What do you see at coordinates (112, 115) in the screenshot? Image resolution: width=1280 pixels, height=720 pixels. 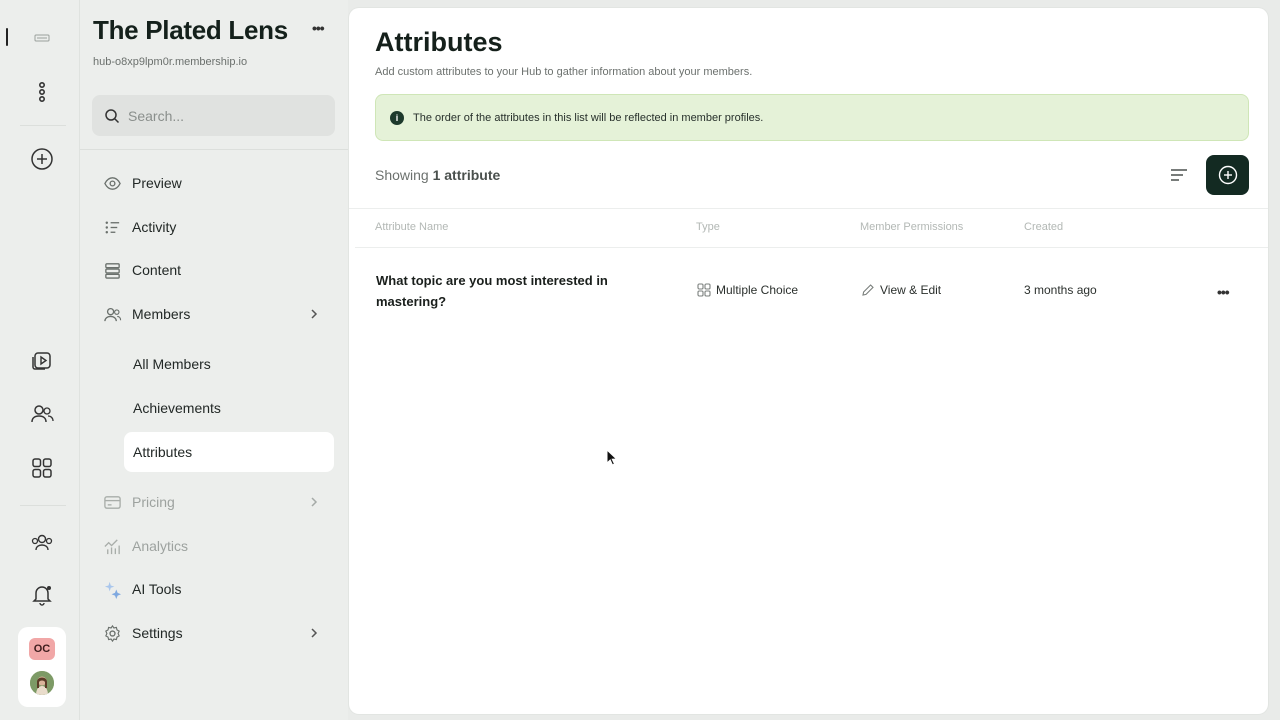 I see `search-icon` at bounding box center [112, 115].